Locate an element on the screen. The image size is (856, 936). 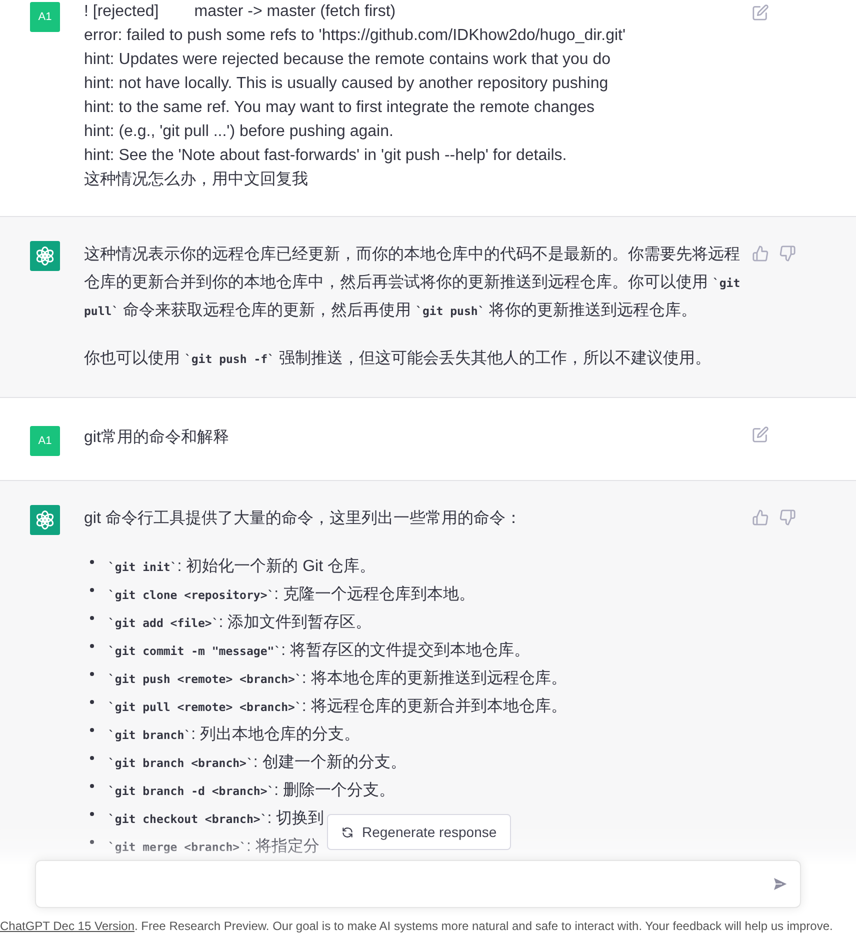
list-item-text: `git commit -m "message"`: 将暂存区的文件提交到本地仓库。 is located at coordinates (319, 650).